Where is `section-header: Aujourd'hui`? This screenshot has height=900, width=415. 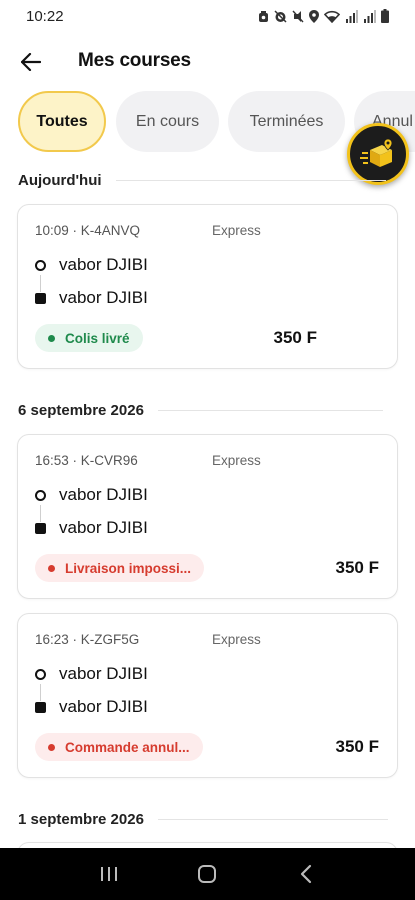 section-header: Aujourd'hui is located at coordinates (208, 180).